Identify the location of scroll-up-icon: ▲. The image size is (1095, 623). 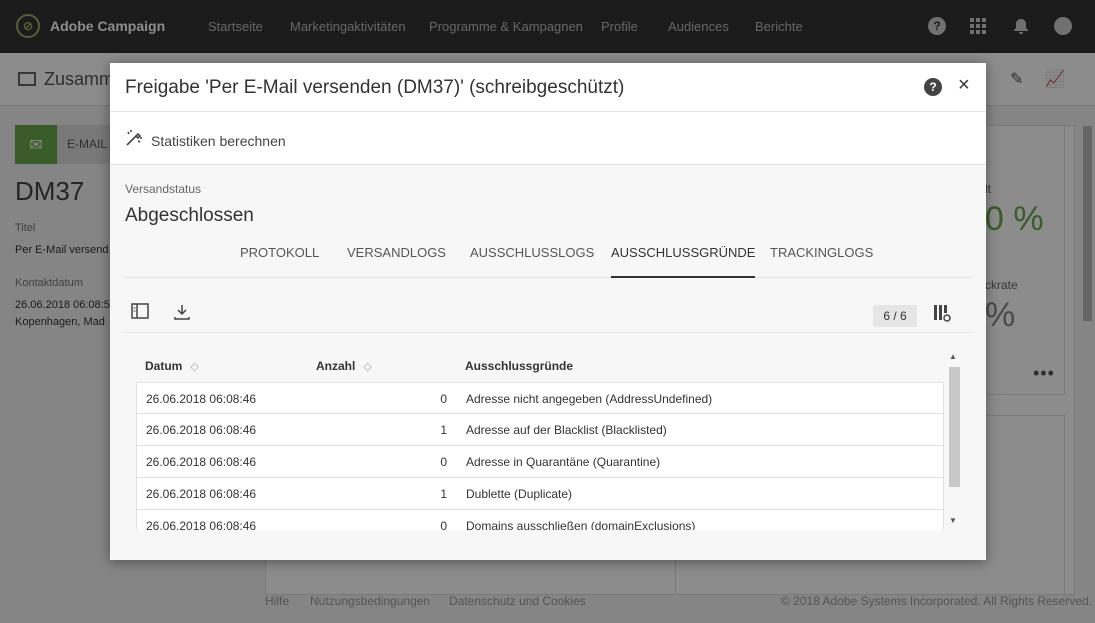
(953, 356).